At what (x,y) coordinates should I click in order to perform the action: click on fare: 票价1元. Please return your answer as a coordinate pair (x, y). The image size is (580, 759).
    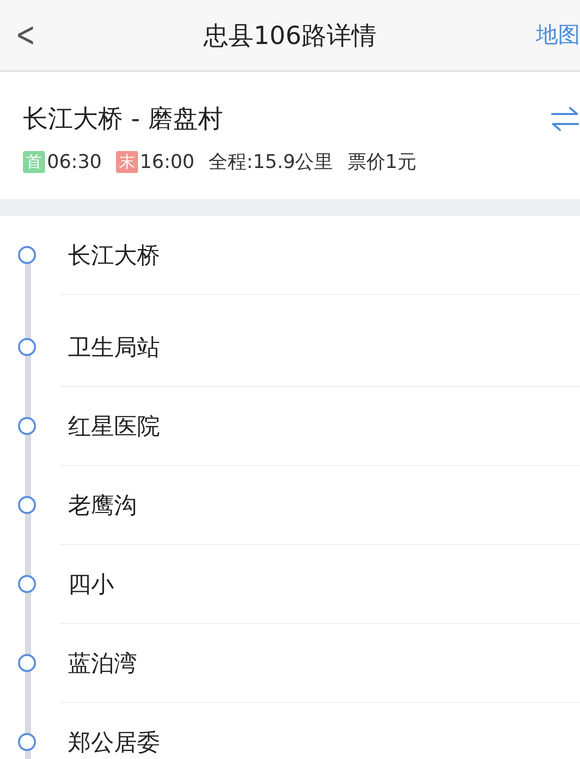
    Looking at the image, I should click on (381, 162).